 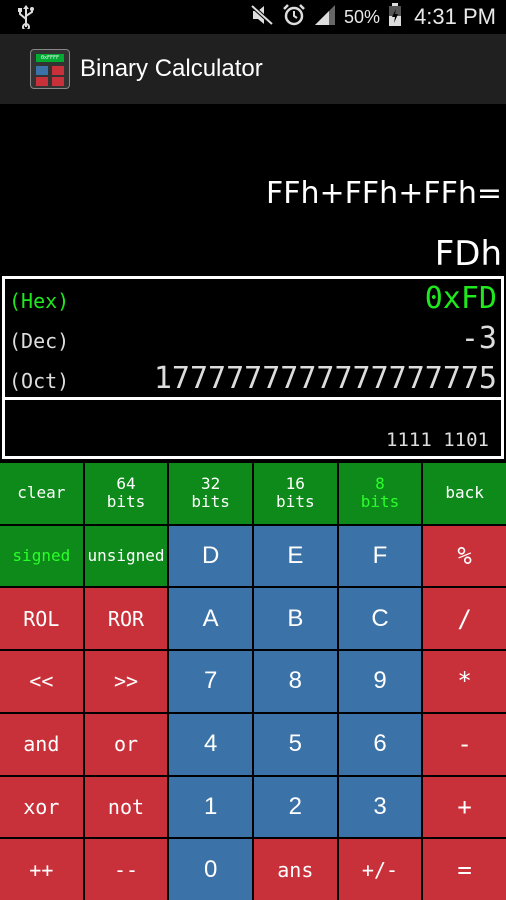 I want to click on key-3: 3, so click(x=380, y=807).